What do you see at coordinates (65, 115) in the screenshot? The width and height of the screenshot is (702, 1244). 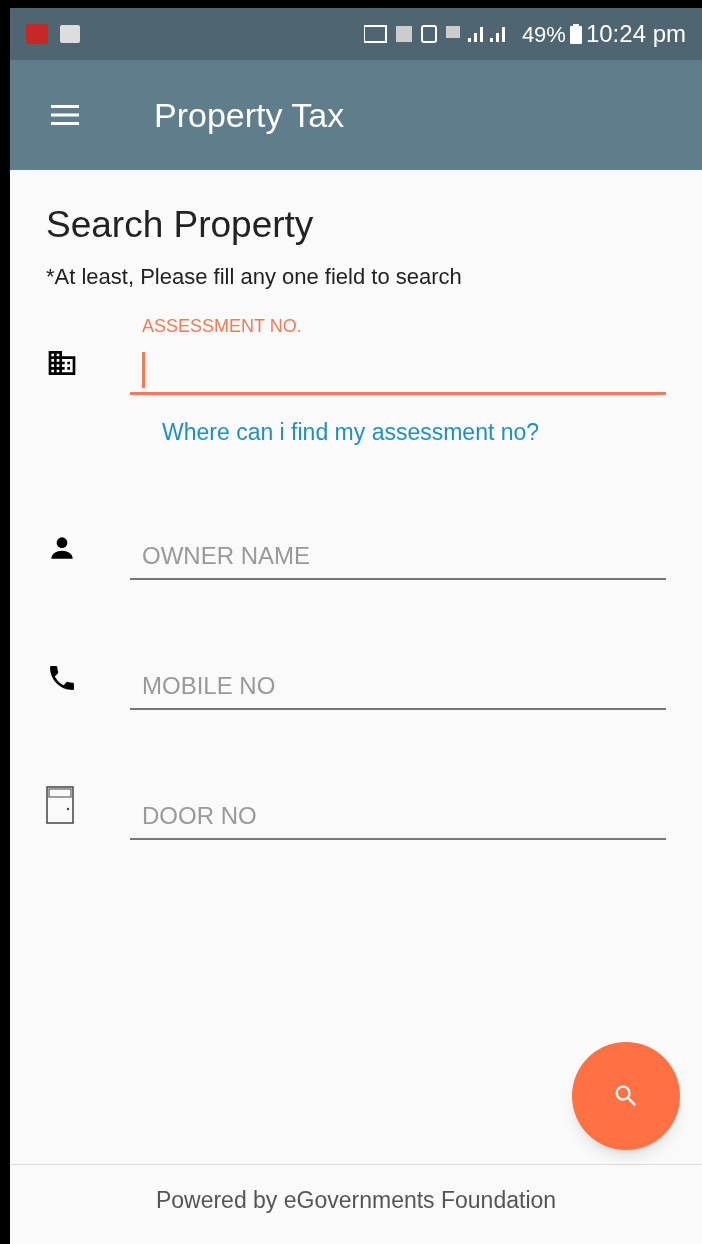 I see `menu-icon` at bounding box center [65, 115].